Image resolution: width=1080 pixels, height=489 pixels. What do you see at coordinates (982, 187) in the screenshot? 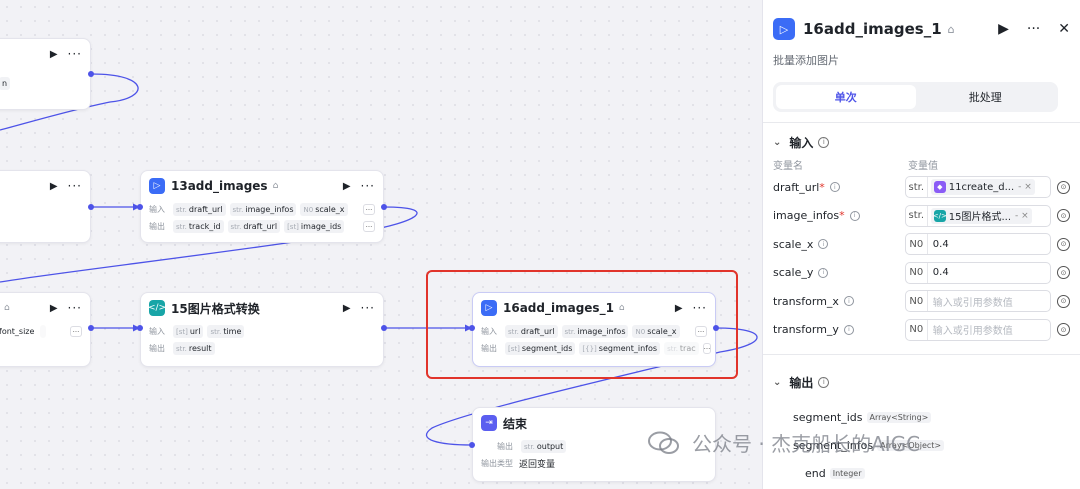
I see `reference-chip: ◆ 11create_d... - ×` at bounding box center [982, 187].